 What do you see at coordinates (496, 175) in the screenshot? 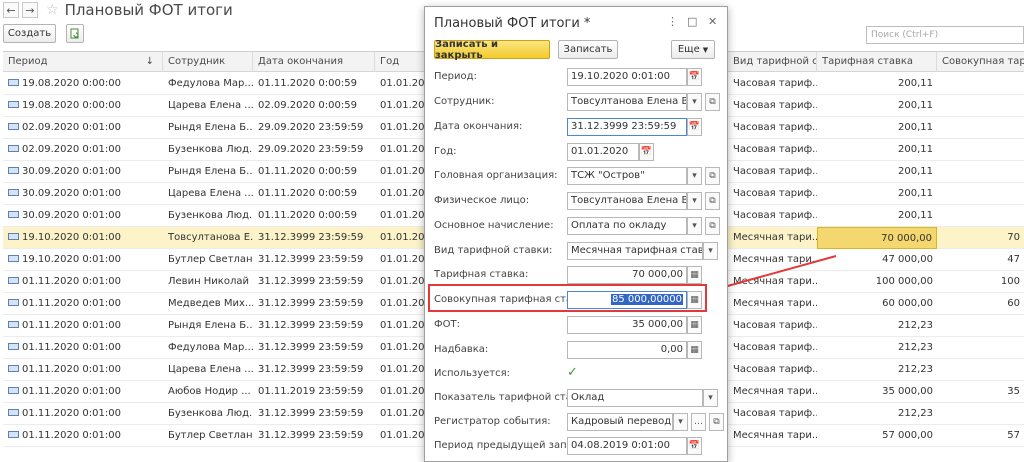
I see `label-head-org: Головная организация:` at bounding box center [496, 175].